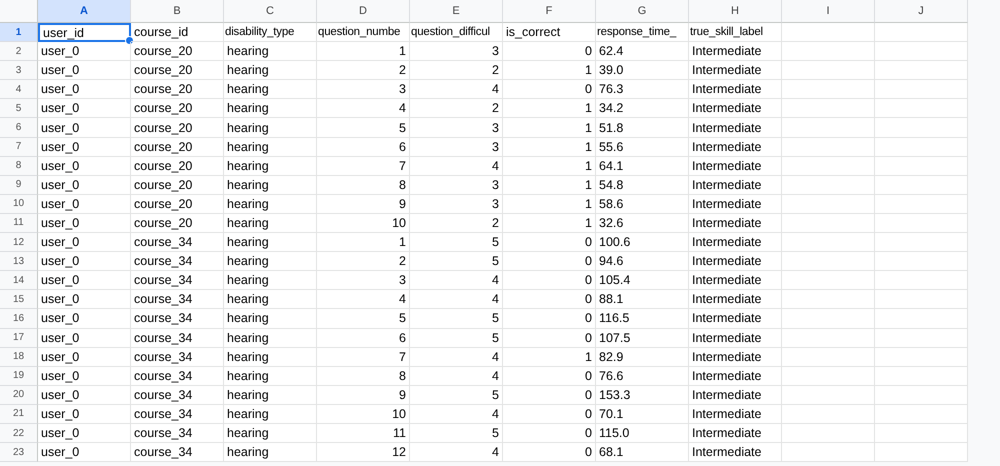  Describe the element at coordinates (19, 338) in the screenshot. I see `row-header: 17` at that location.